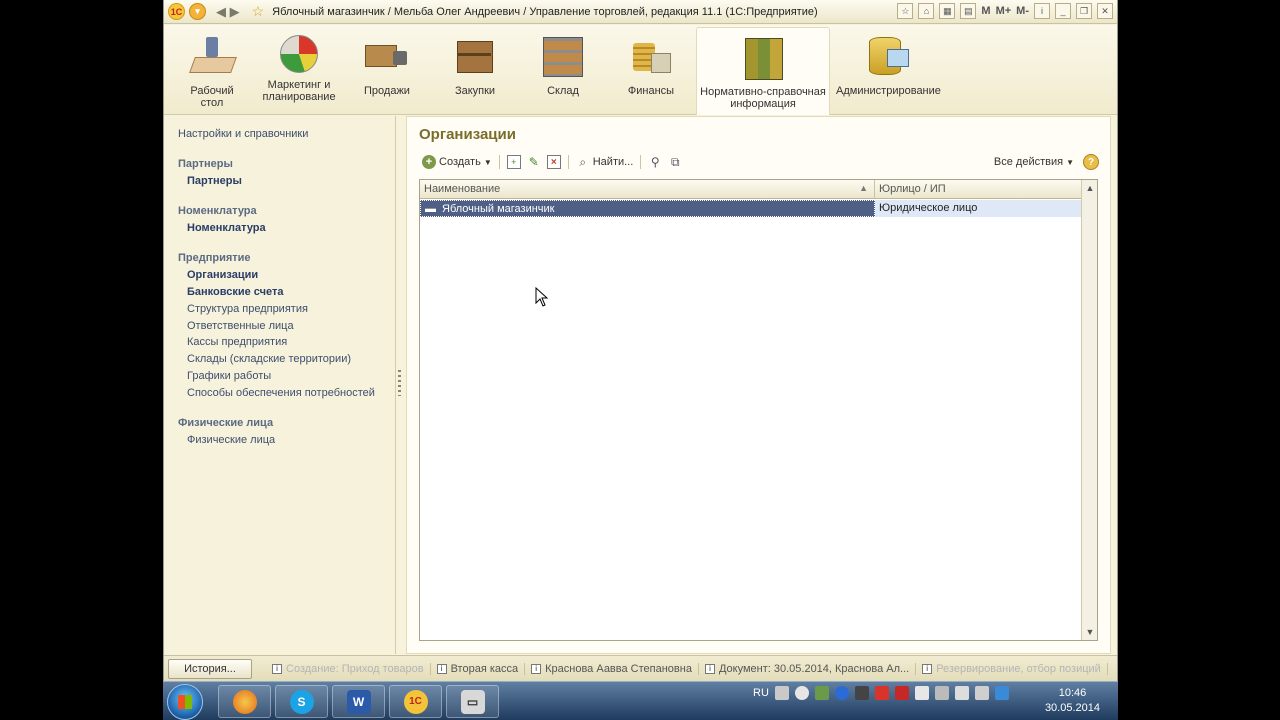 The image size is (1280, 720). Describe the element at coordinates (460, 162) in the screenshot. I see `create-label: Создать` at that location.